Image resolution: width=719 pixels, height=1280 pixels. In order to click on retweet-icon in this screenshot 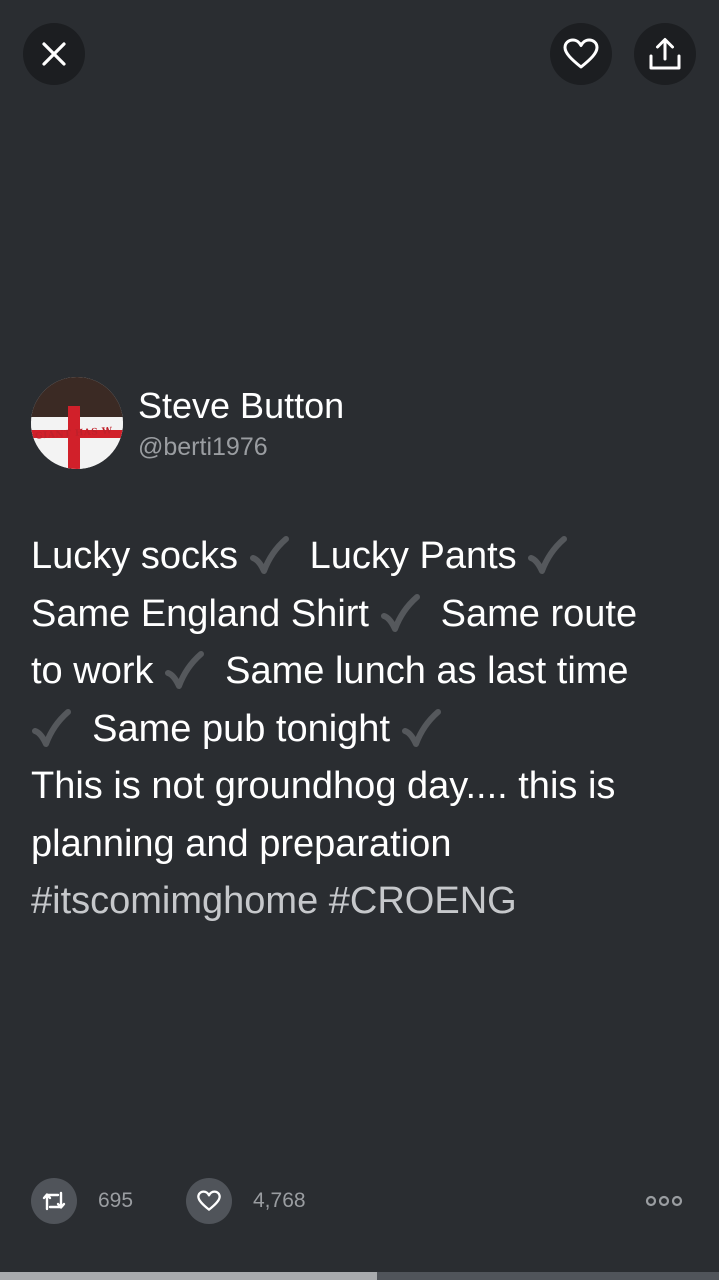, I will do `click(54, 1201)`.